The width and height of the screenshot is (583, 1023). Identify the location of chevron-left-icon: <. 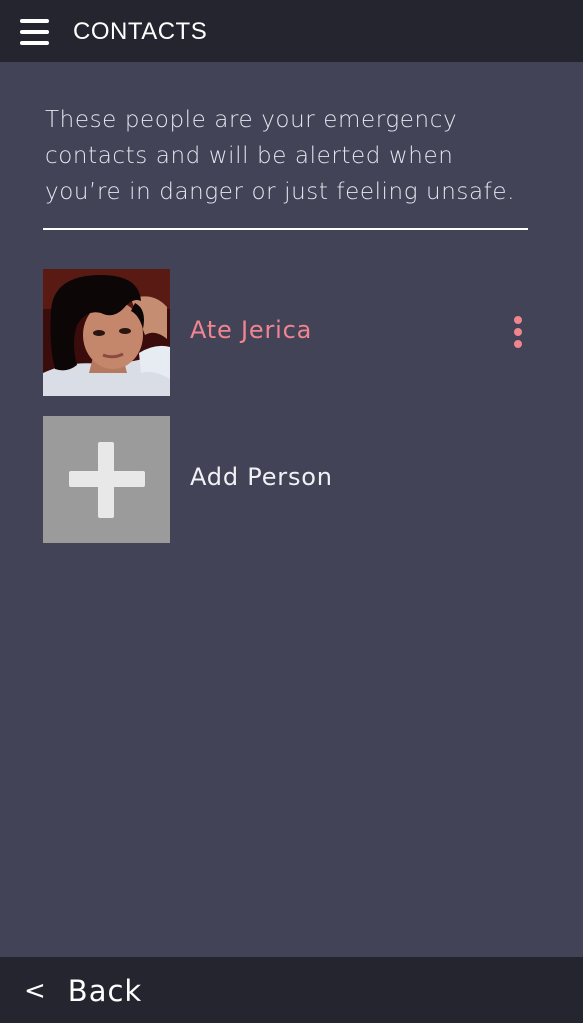
(35, 991).